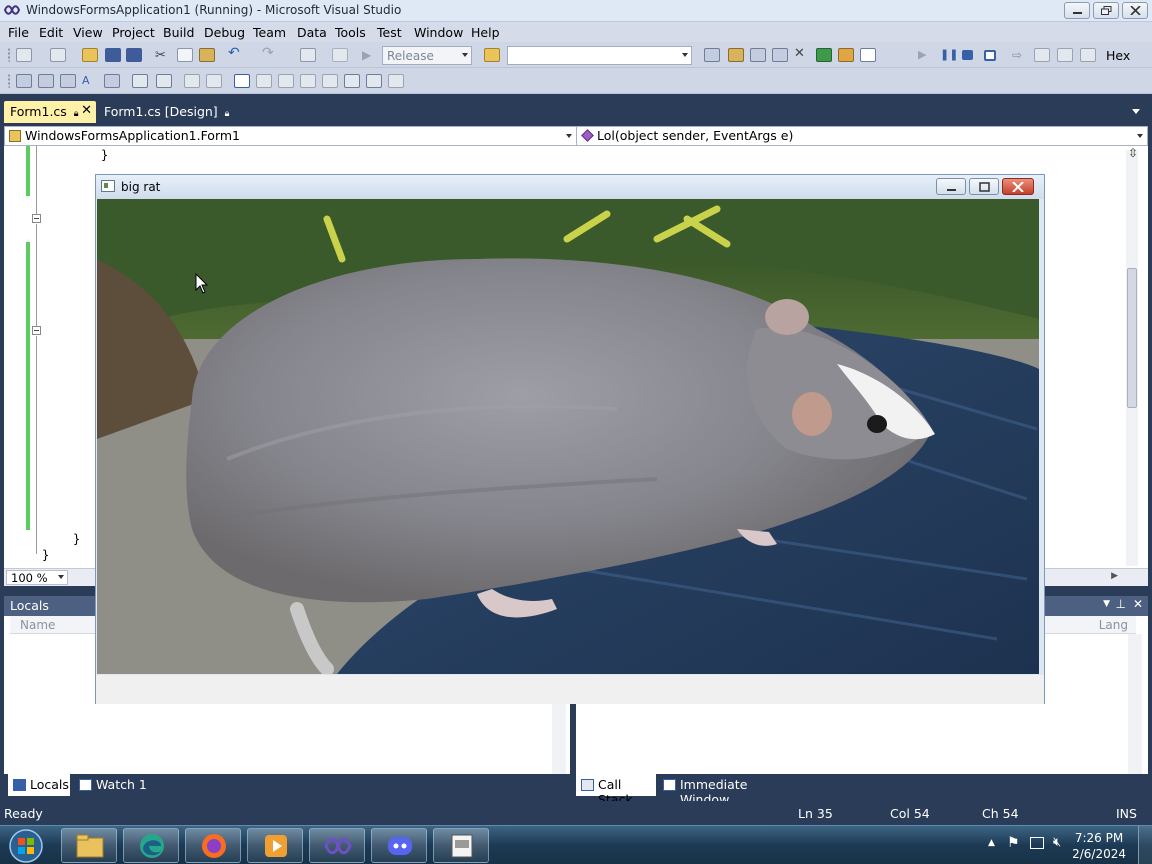 This screenshot has height=864, width=1152. Describe the element at coordinates (46, 81) in the screenshot. I see `parameter-info-icon` at that location.